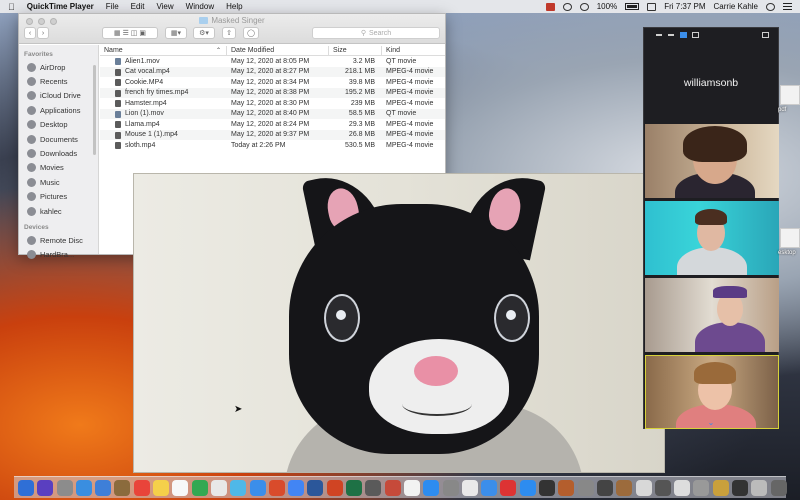  What do you see at coordinates (200, 6) in the screenshot?
I see `menu-window: Window` at bounding box center [200, 6].